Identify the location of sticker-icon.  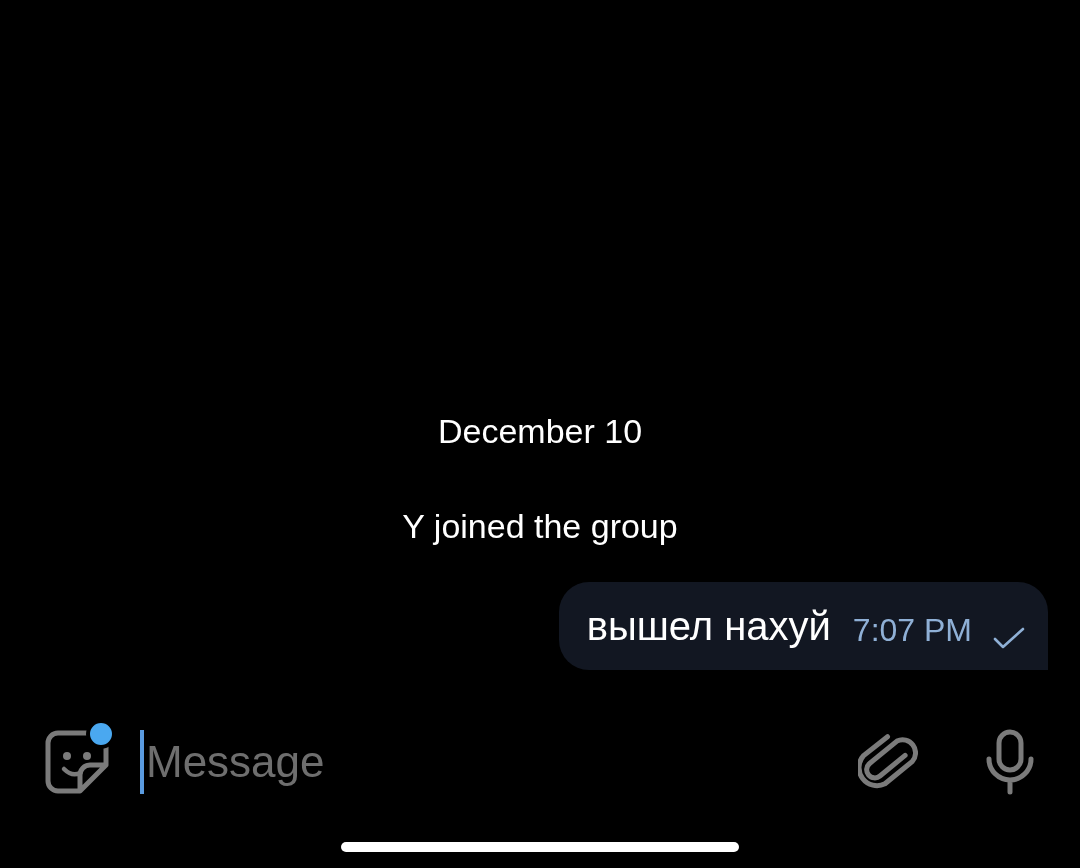
(77, 762).